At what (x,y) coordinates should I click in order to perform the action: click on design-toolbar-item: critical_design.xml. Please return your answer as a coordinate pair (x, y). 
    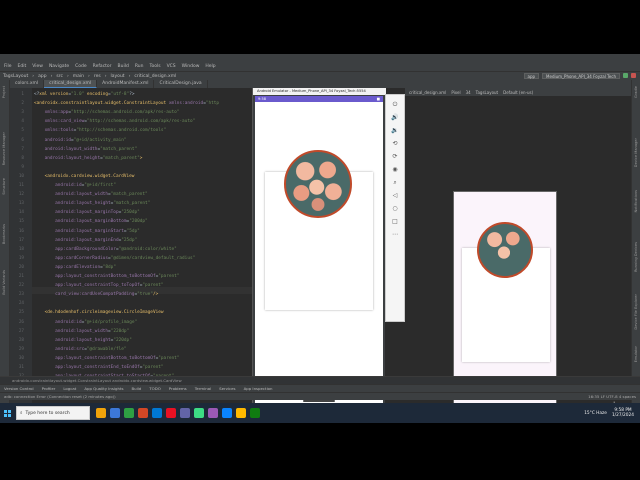
    Looking at the image, I should click on (427, 92).